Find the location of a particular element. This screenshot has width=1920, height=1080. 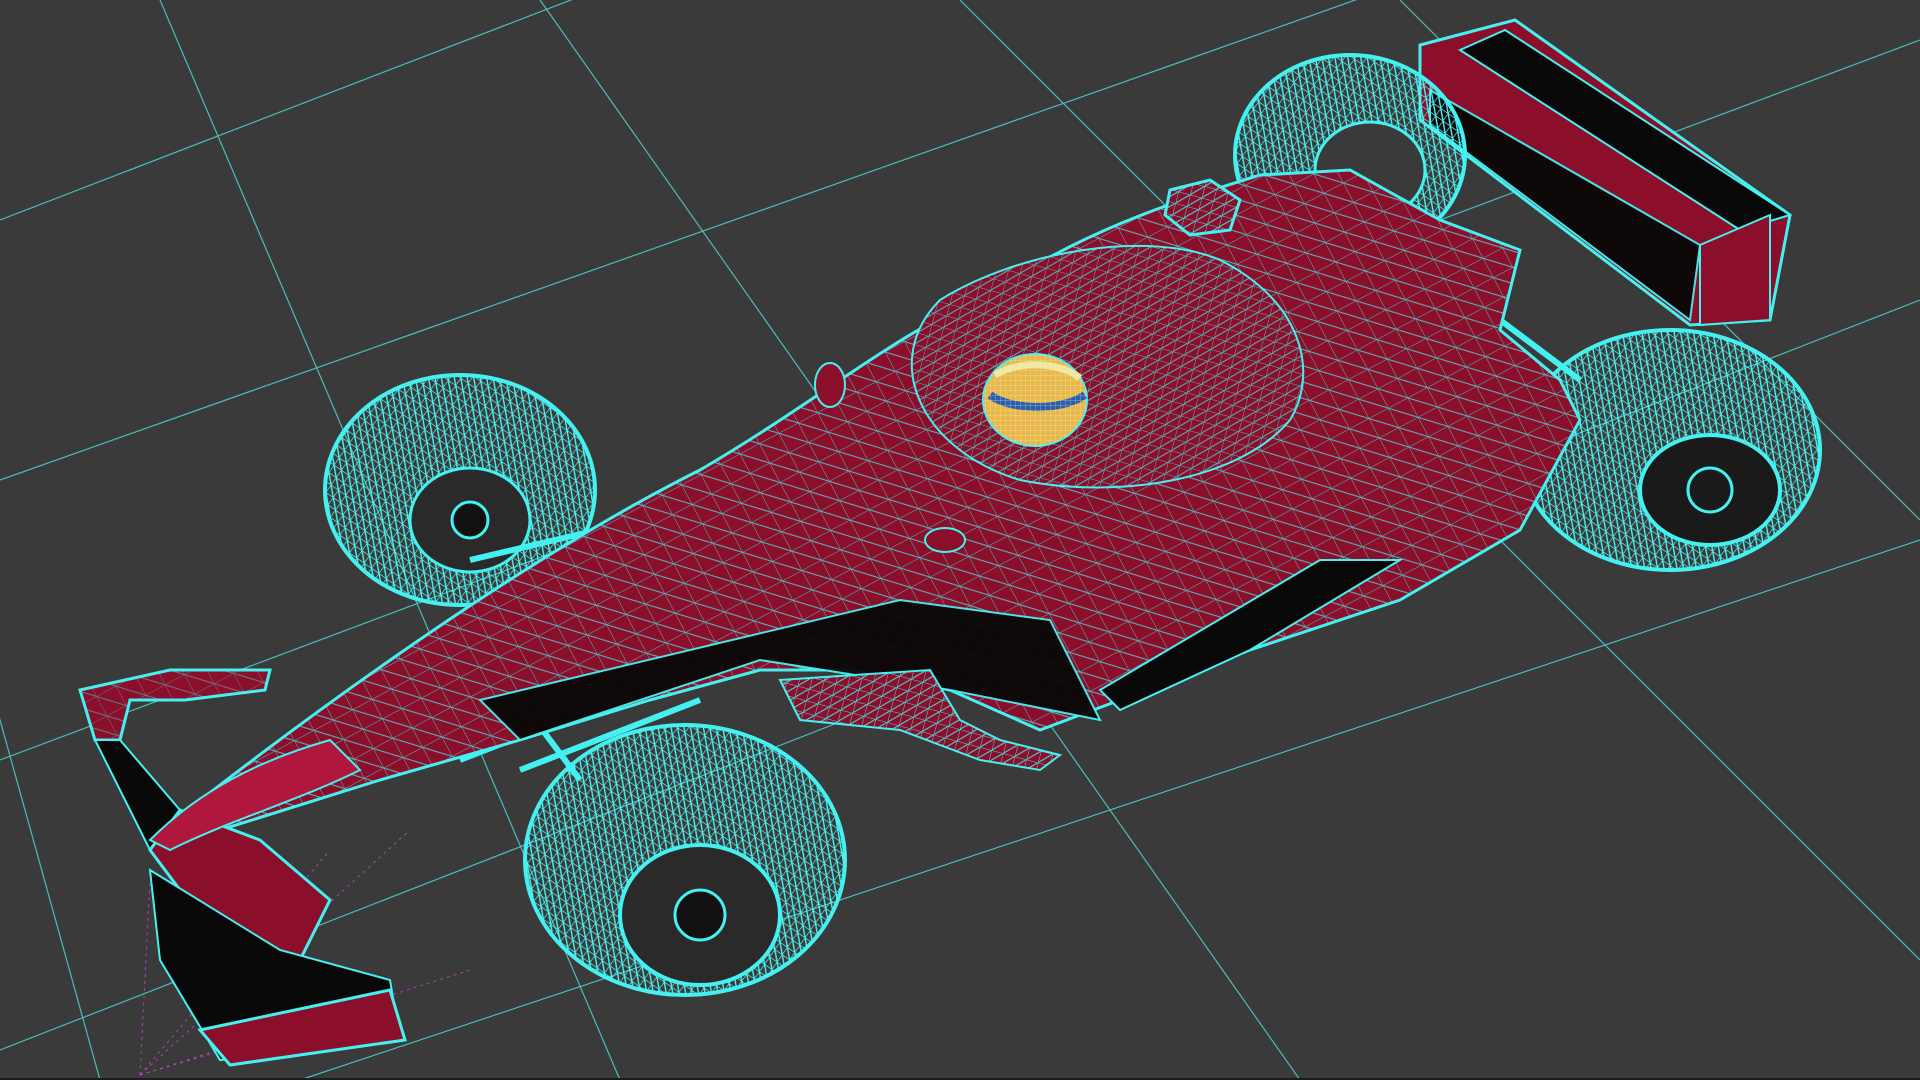

driver-helmet is located at coordinates (1035, 400).